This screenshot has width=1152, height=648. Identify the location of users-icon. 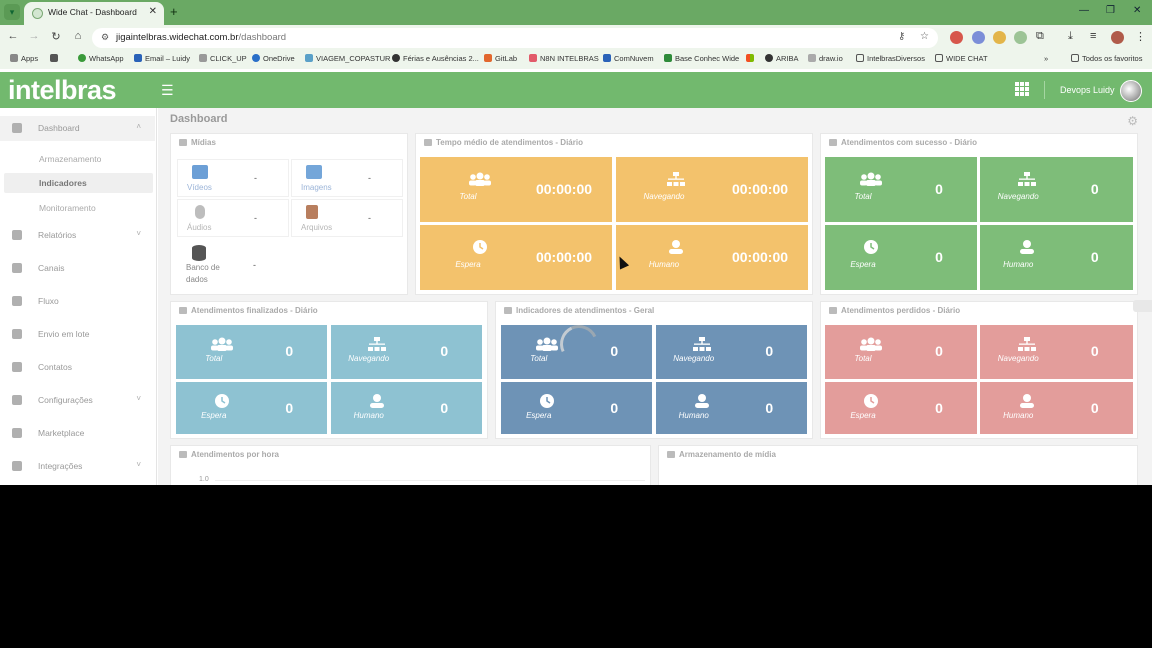
(546, 344).